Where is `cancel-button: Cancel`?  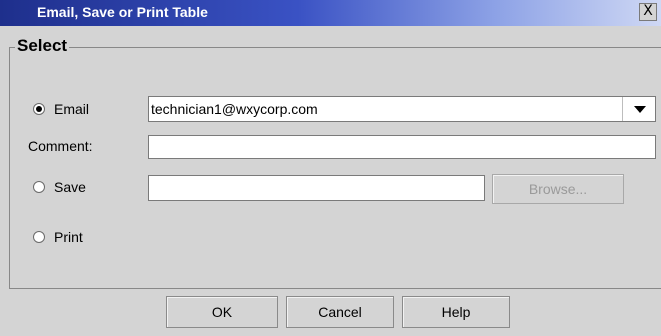
cancel-button: Cancel is located at coordinates (340, 312).